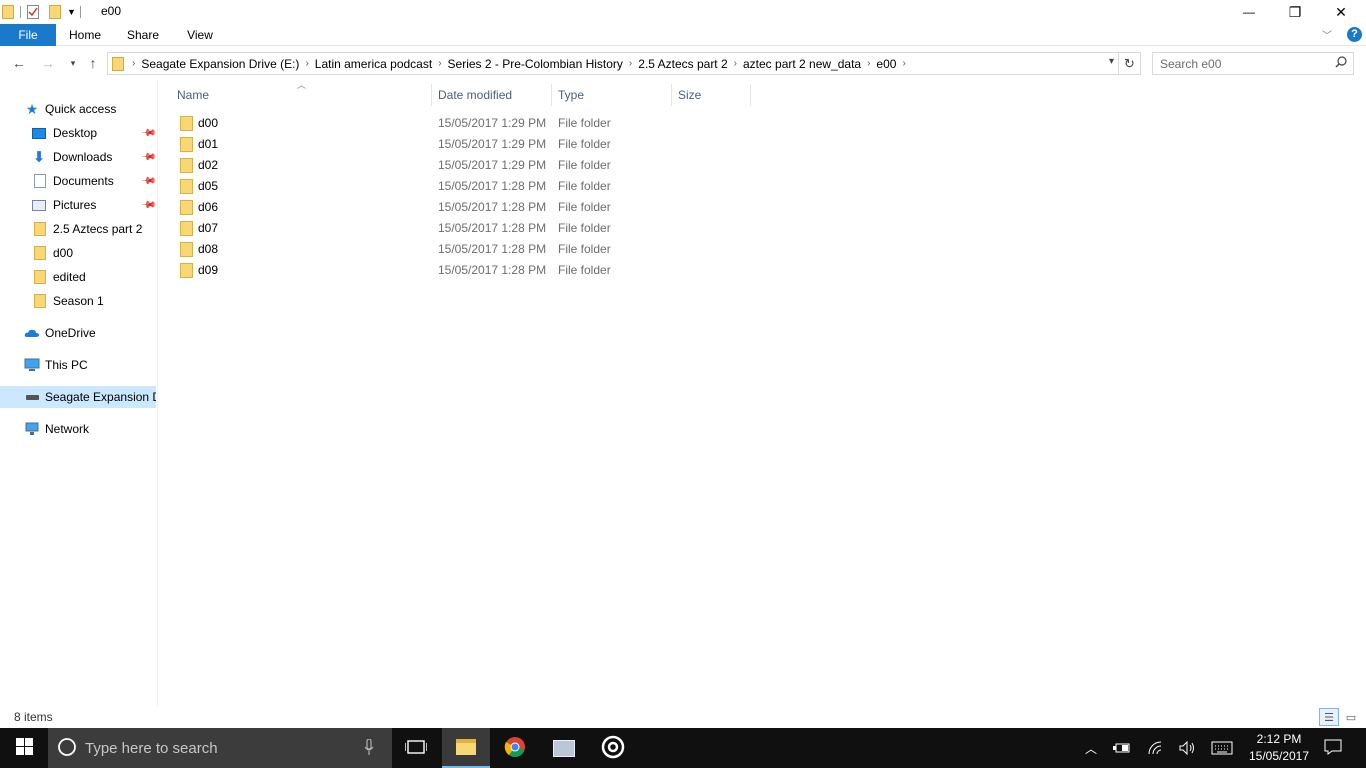  What do you see at coordinates (71, 12) in the screenshot?
I see `customize-toolbar-icon: ▼` at bounding box center [71, 12].